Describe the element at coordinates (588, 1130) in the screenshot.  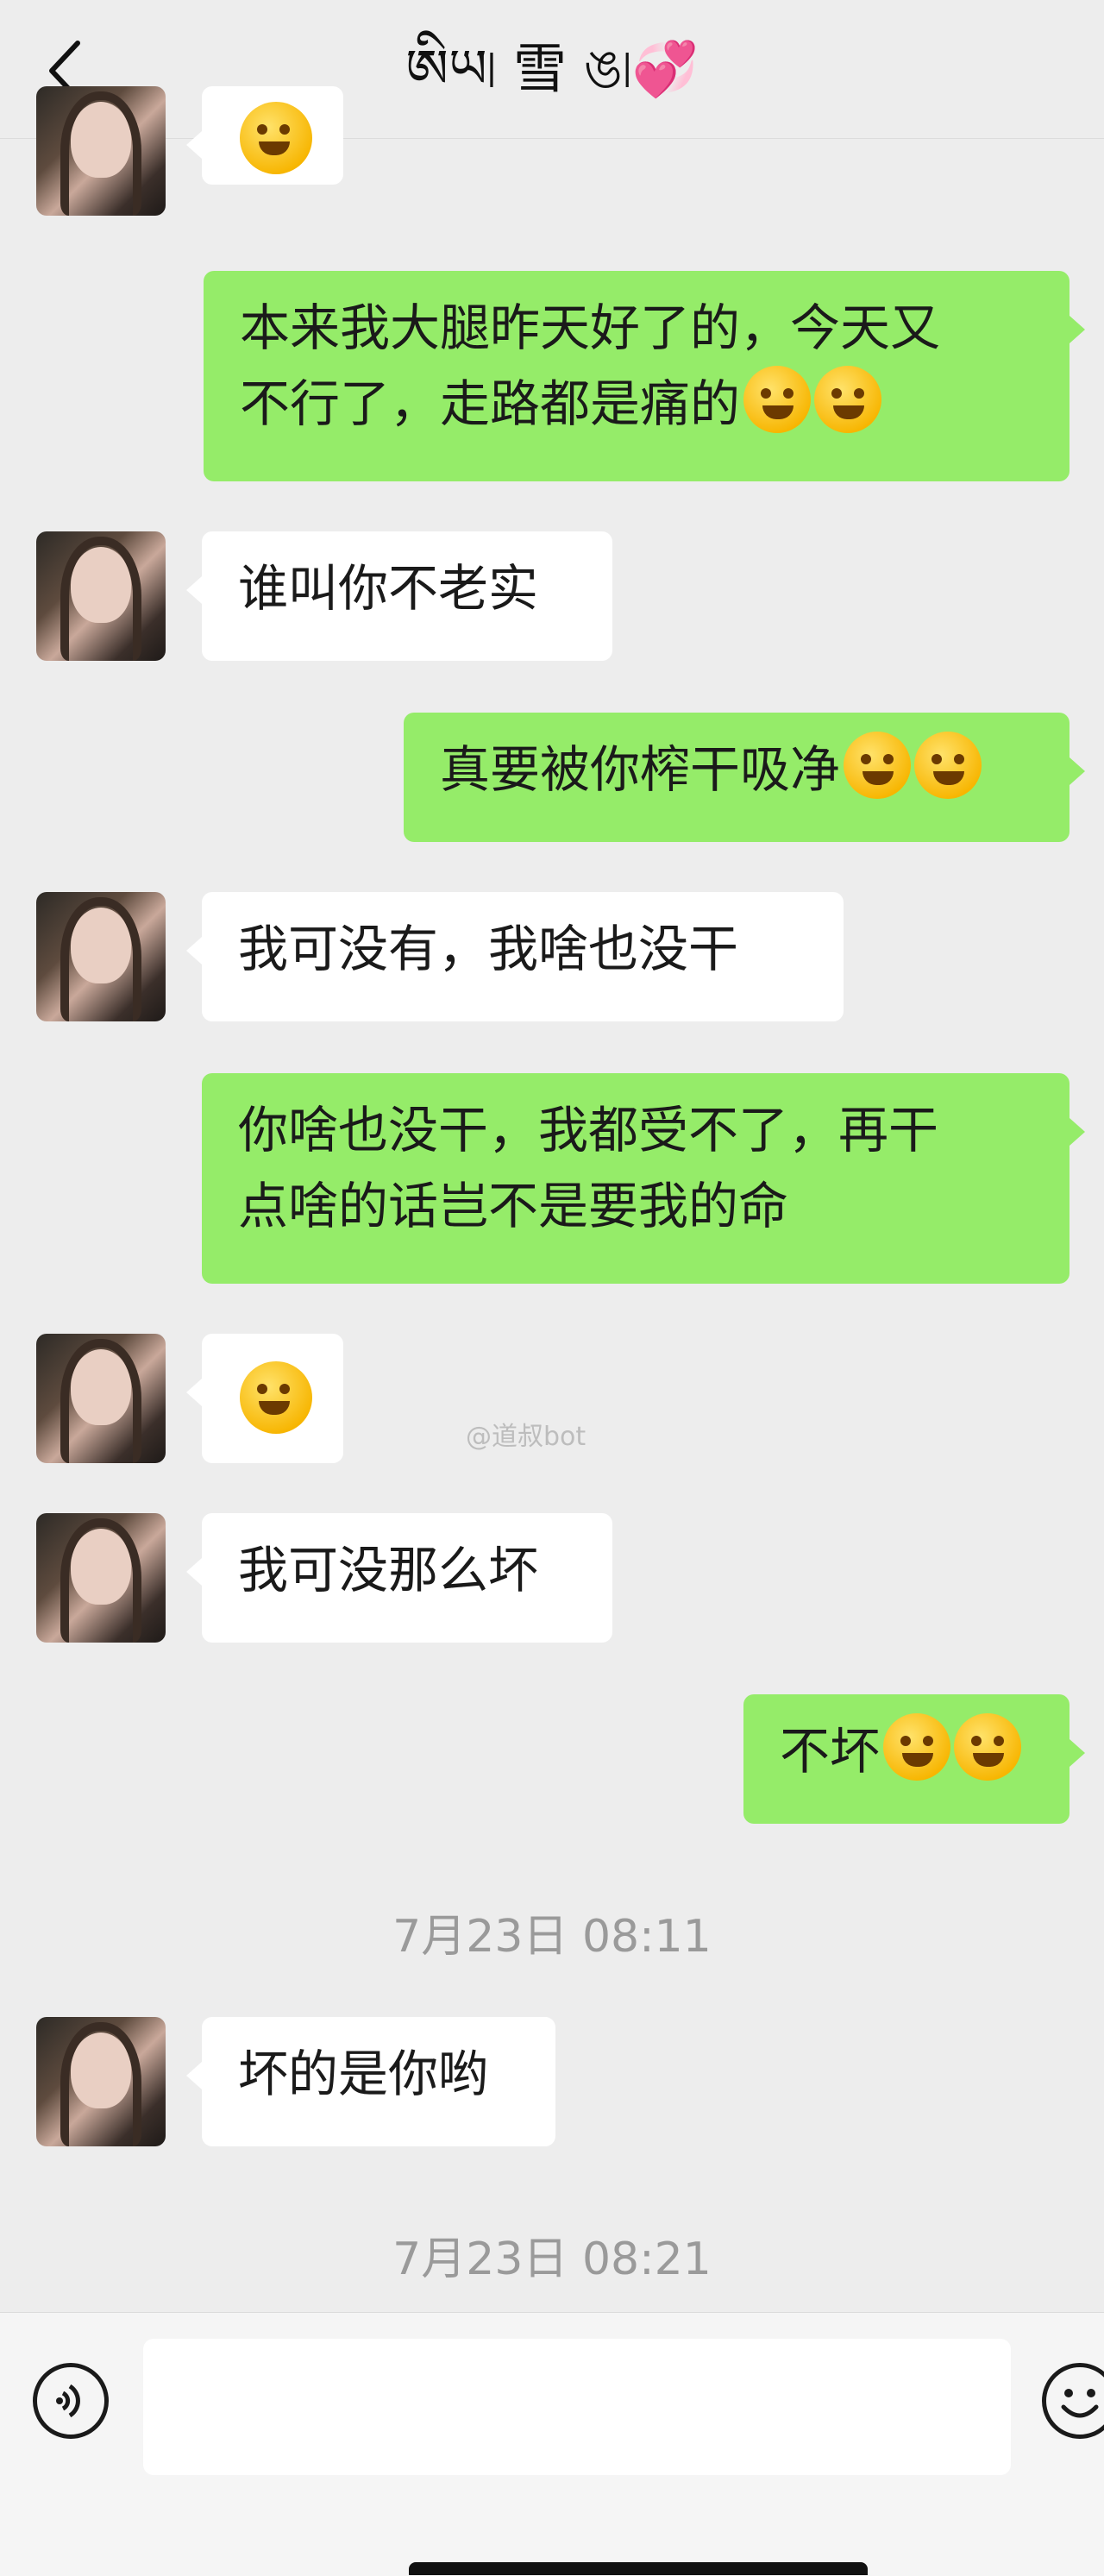
I see `message-text: 你啥也没干，我都受不了，再干` at that location.